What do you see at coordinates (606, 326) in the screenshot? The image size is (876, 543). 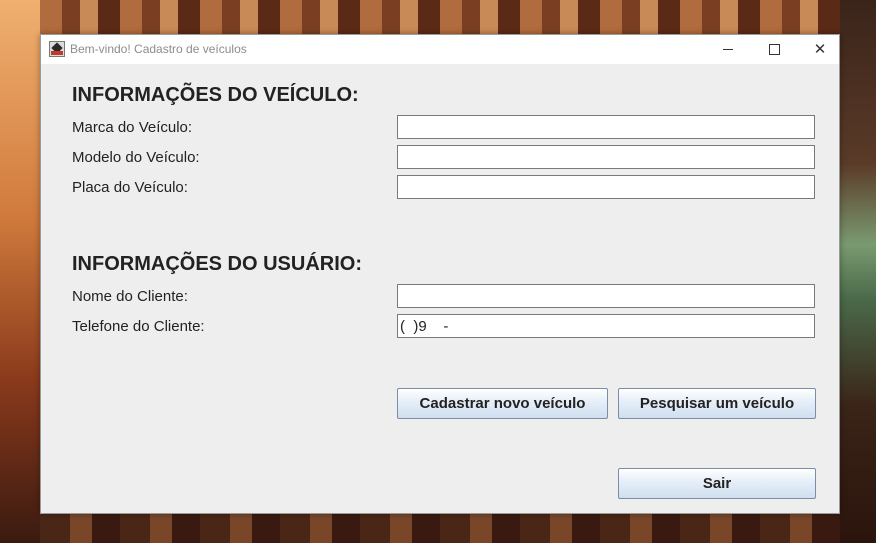 I see `client-phone-input: ( )9 -` at bounding box center [606, 326].